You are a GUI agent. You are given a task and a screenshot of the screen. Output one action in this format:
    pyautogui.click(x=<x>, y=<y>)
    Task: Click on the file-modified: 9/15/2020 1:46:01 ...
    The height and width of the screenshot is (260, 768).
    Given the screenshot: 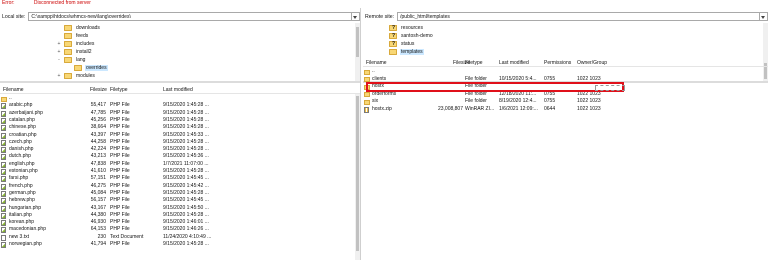 What is the action you would take?
    pyautogui.click(x=186, y=222)
    